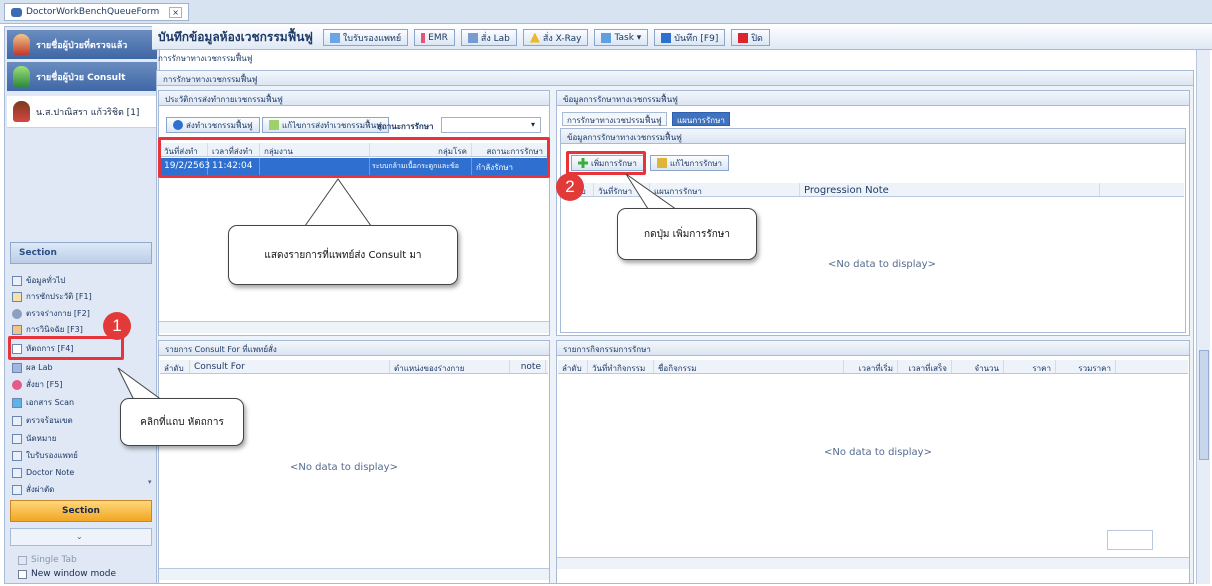 The width and height of the screenshot is (1212, 586). I want to click on new-window-option: New window mode, so click(67, 574).